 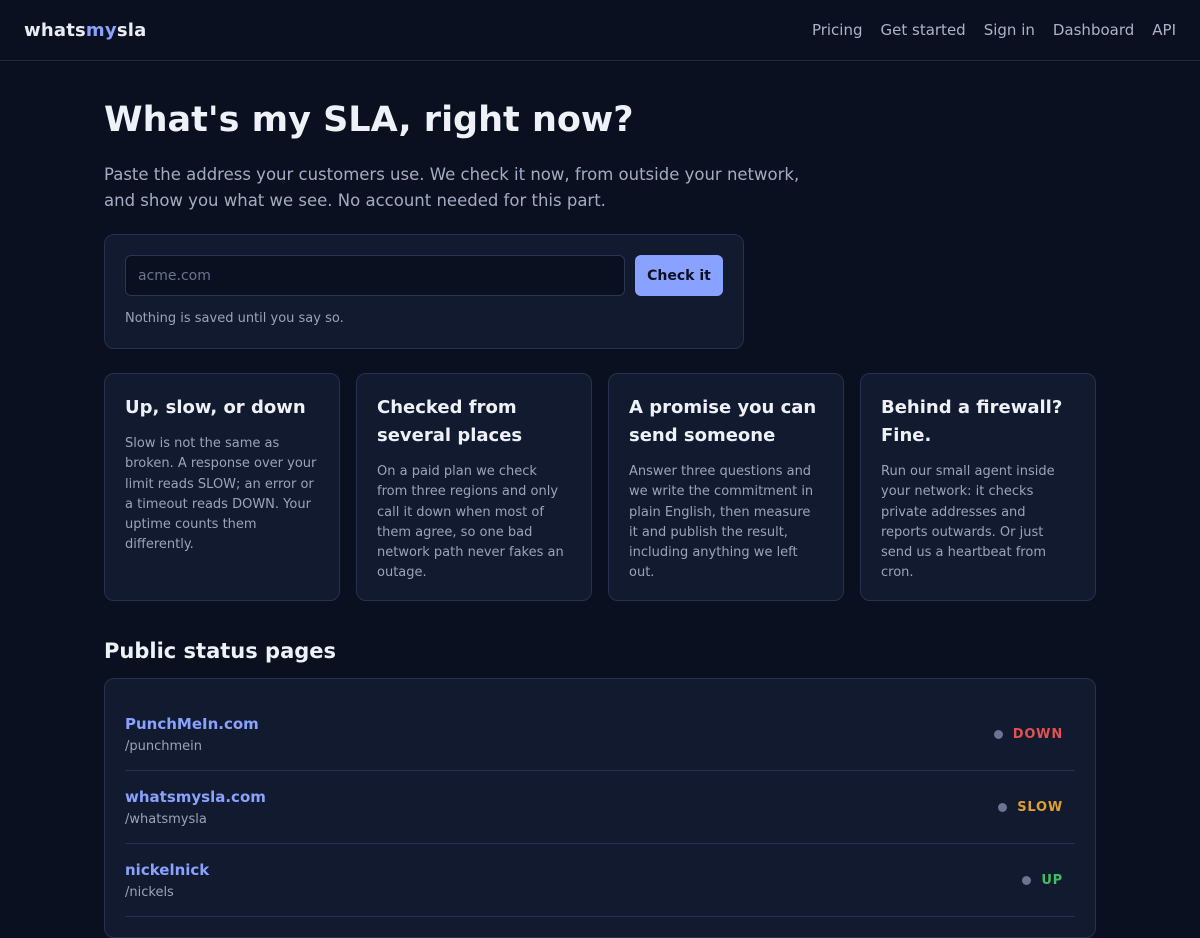 I want to click on status-indicator: UP, so click(x=1042, y=880).